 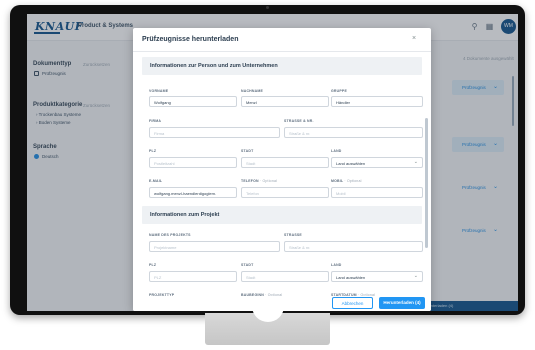 I want to click on project-city-field: Stadt, so click(x=285, y=276).